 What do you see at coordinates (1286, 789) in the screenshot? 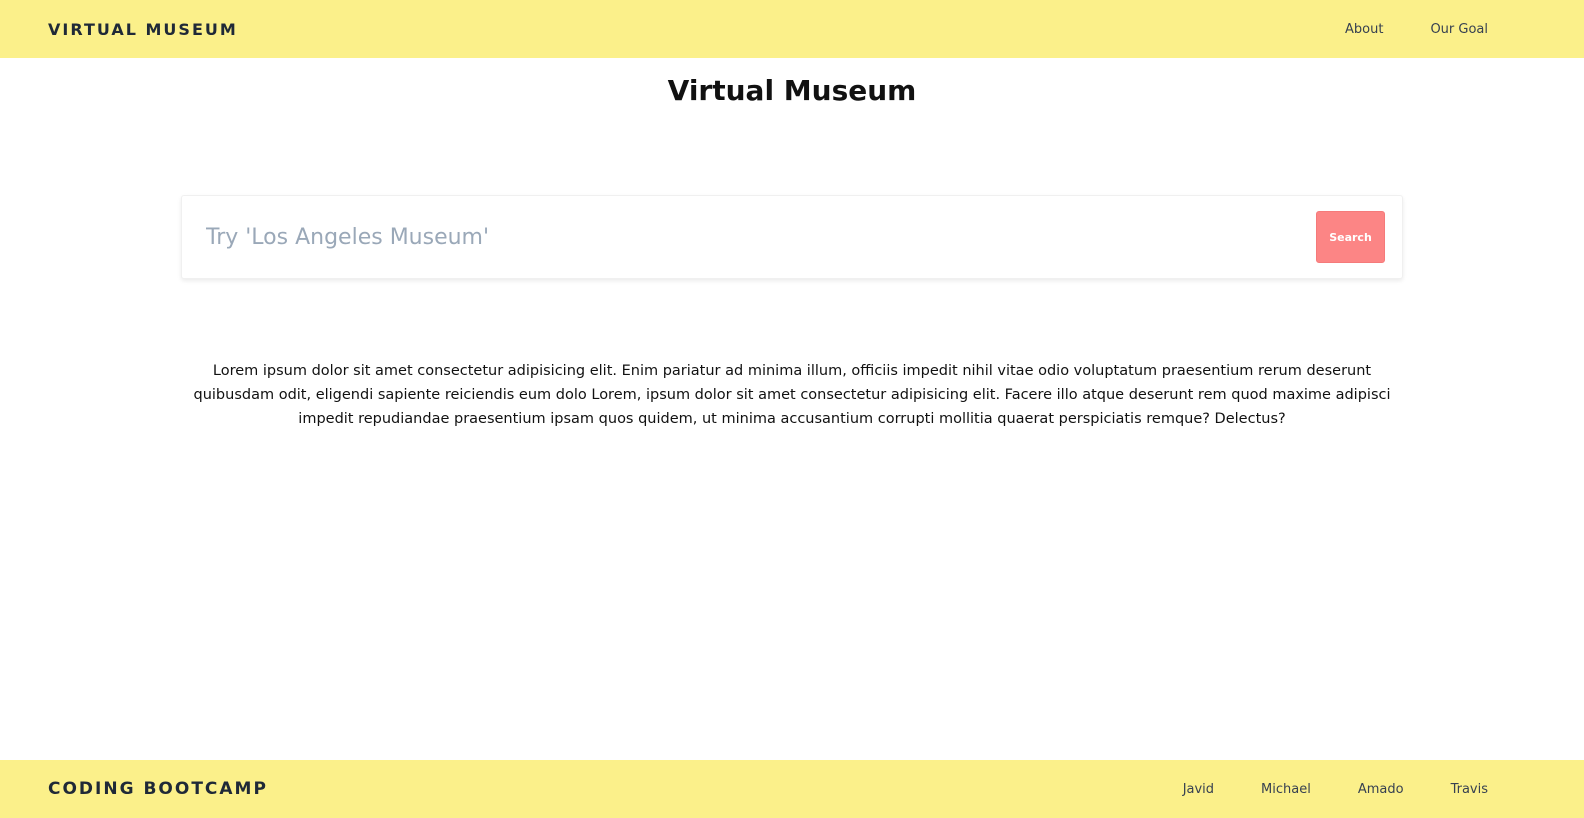
I see `footer-link-michael: Michael` at bounding box center [1286, 789].